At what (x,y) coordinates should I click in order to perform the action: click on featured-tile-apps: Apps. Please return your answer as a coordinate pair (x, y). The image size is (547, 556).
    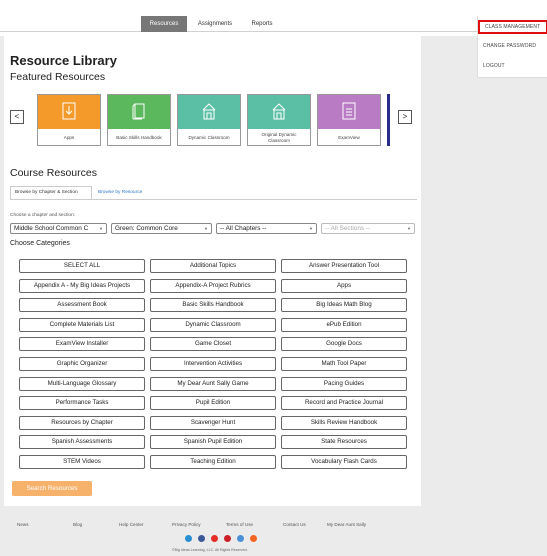
    Looking at the image, I should click on (69, 120).